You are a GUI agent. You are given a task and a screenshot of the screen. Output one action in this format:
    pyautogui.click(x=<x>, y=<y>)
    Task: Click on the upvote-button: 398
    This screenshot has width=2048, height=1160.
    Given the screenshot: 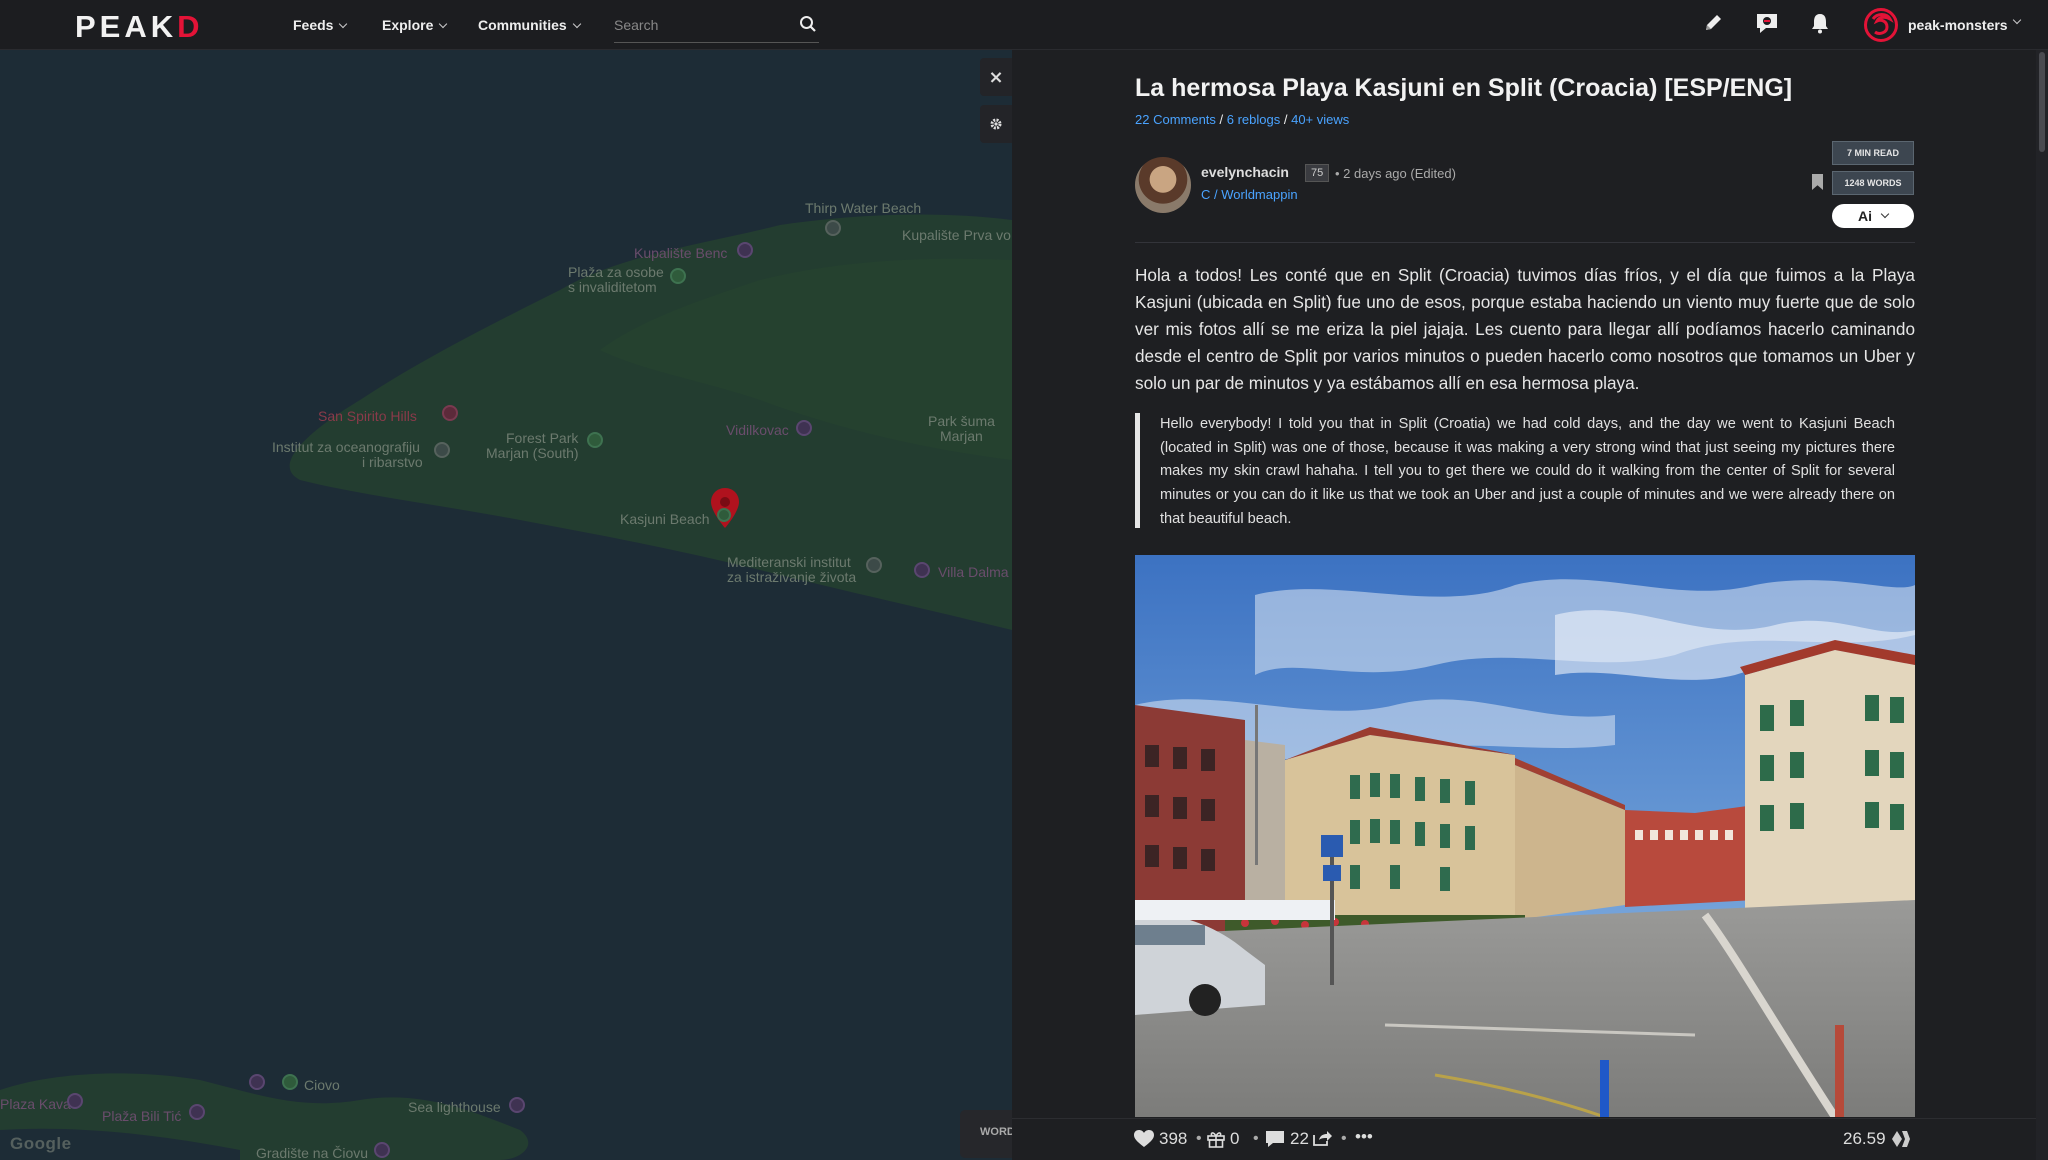 What is the action you would take?
    pyautogui.click(x=1160, y=1139)
    